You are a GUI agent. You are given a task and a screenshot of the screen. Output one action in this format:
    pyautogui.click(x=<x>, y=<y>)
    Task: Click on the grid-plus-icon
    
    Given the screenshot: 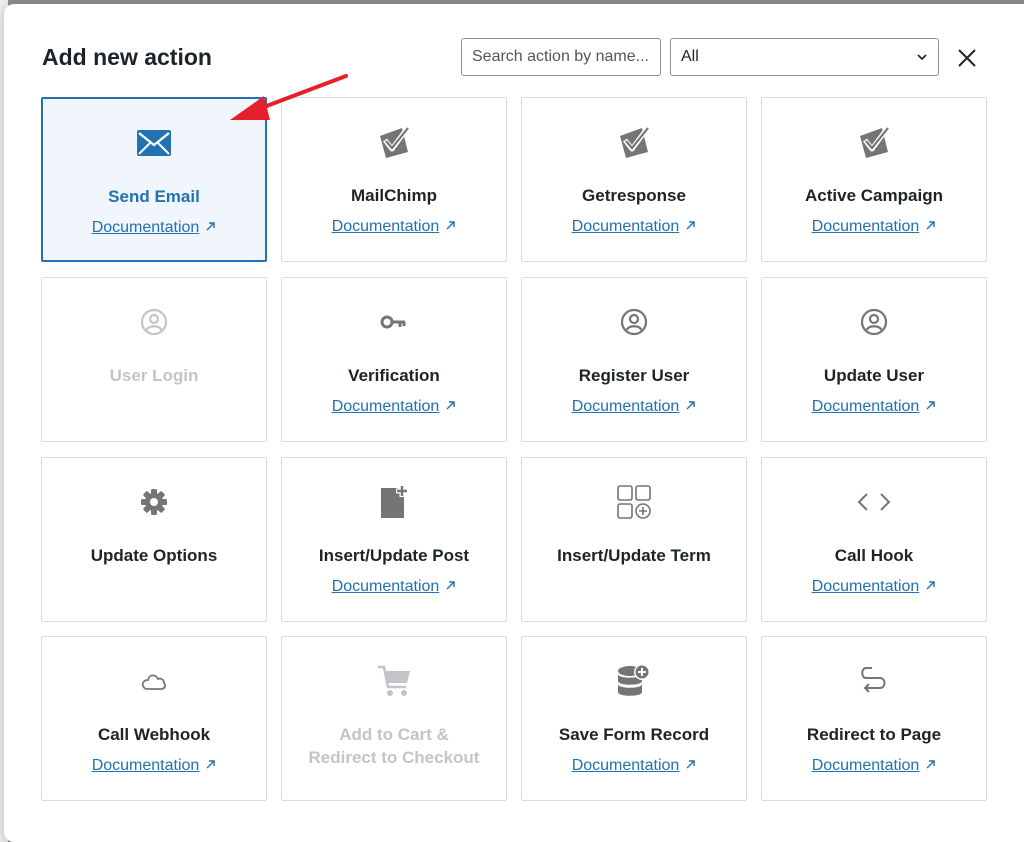 What is the action you would take?
    pyautogui.click(x=634, y=502)
    